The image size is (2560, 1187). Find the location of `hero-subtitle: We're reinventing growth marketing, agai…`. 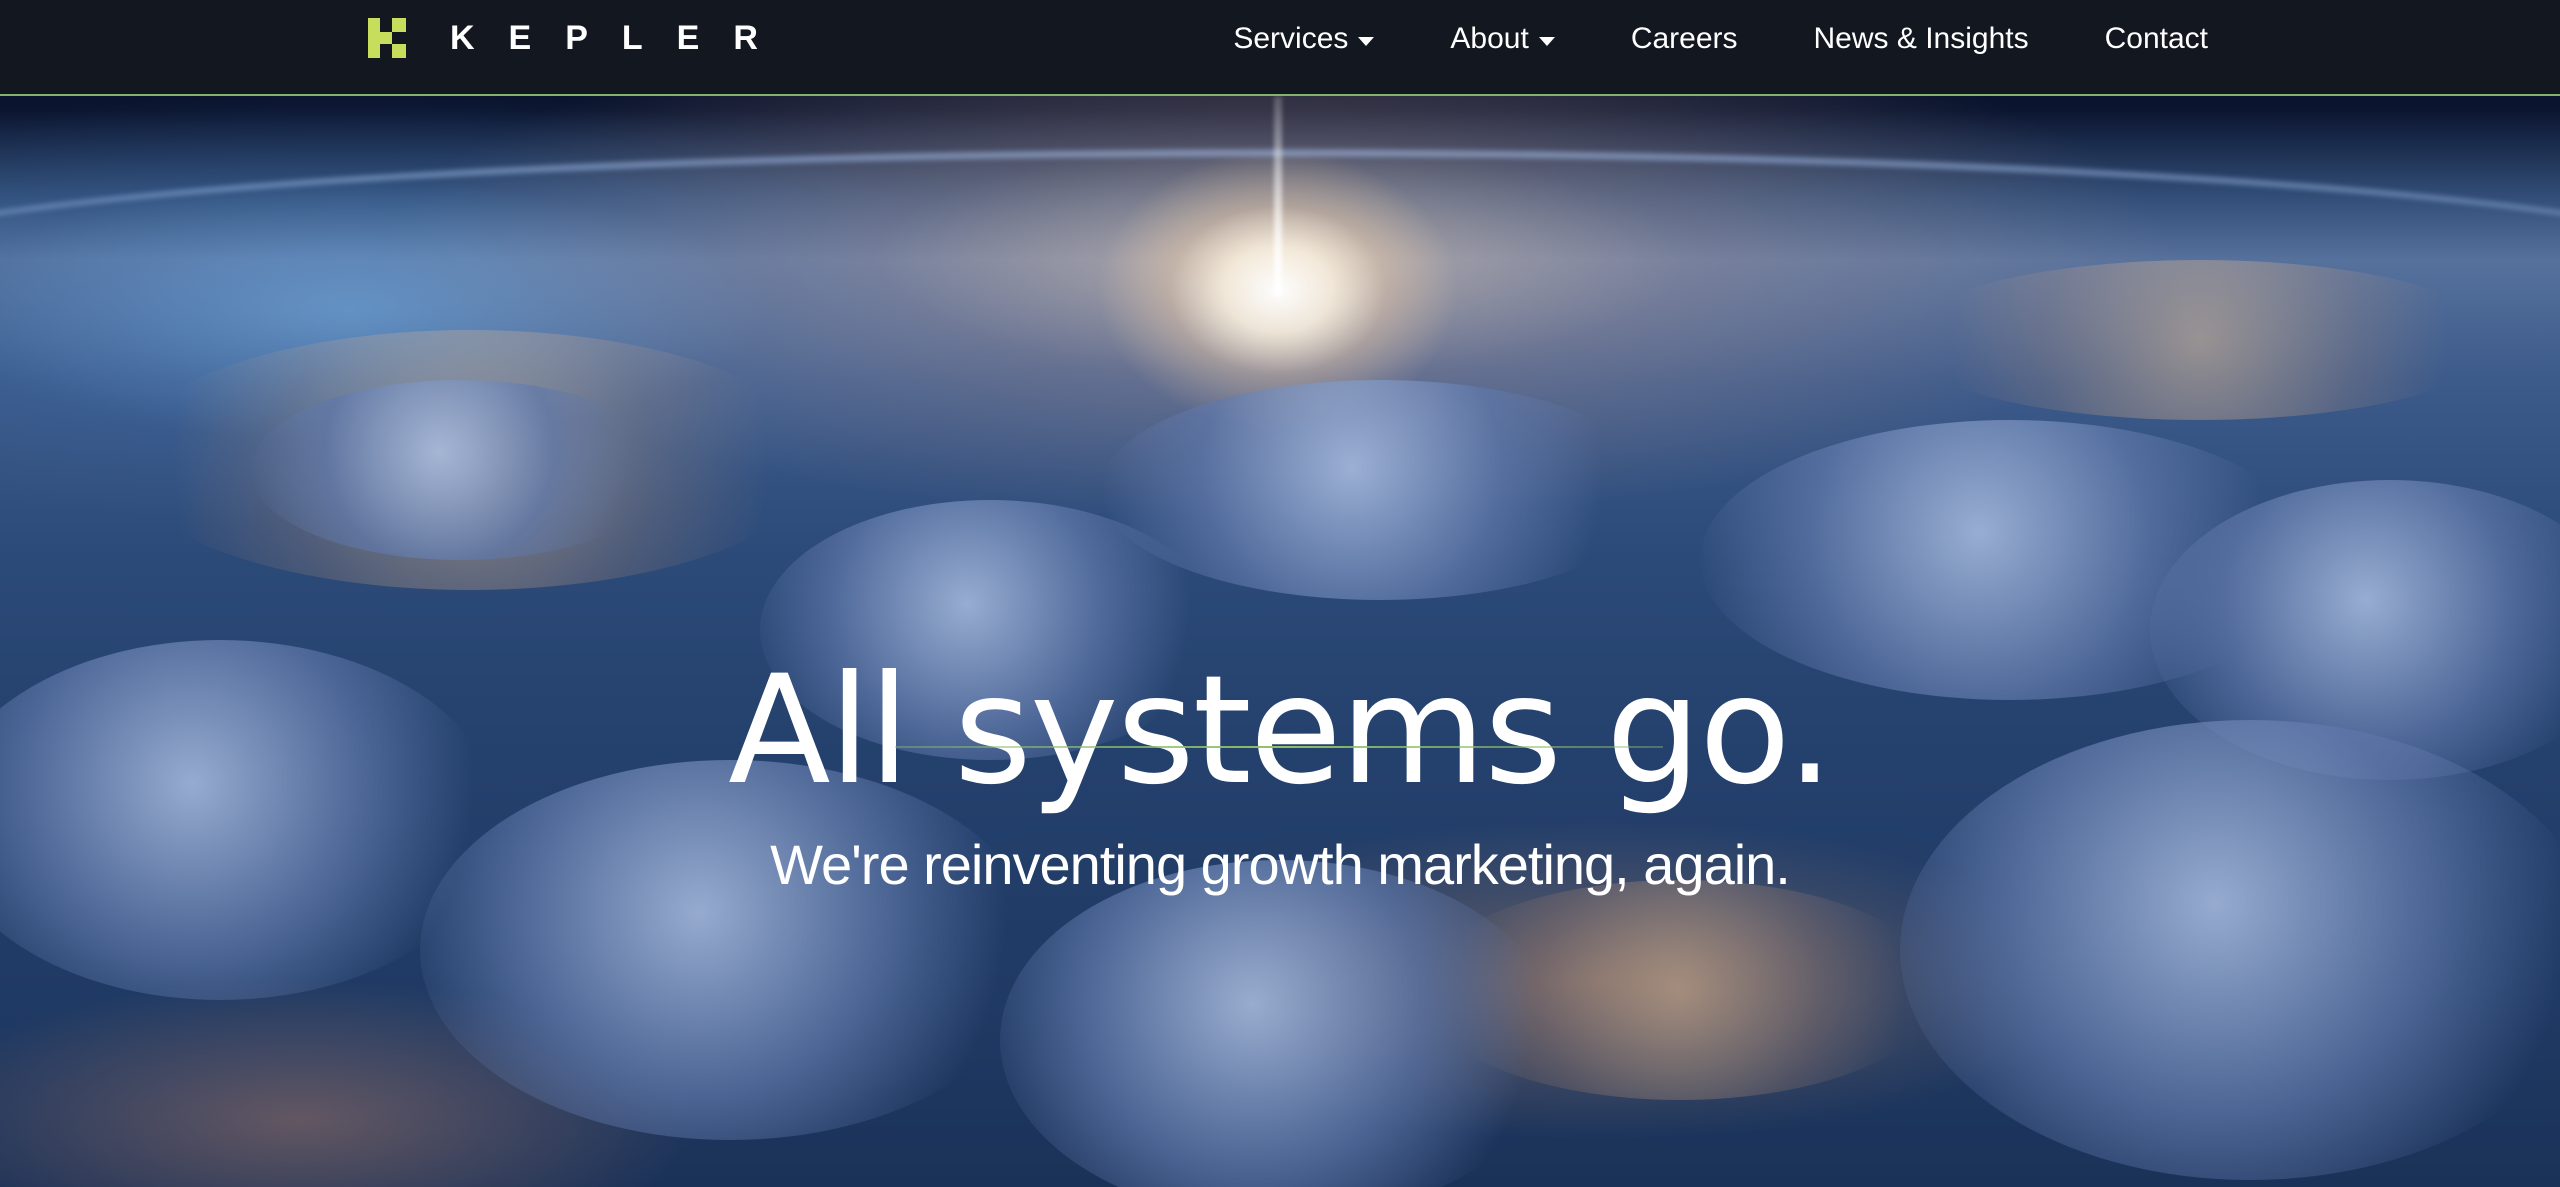

hero-subtitle: We're reinventing growth marketing, agai… is located at coordinates (1280, 864).